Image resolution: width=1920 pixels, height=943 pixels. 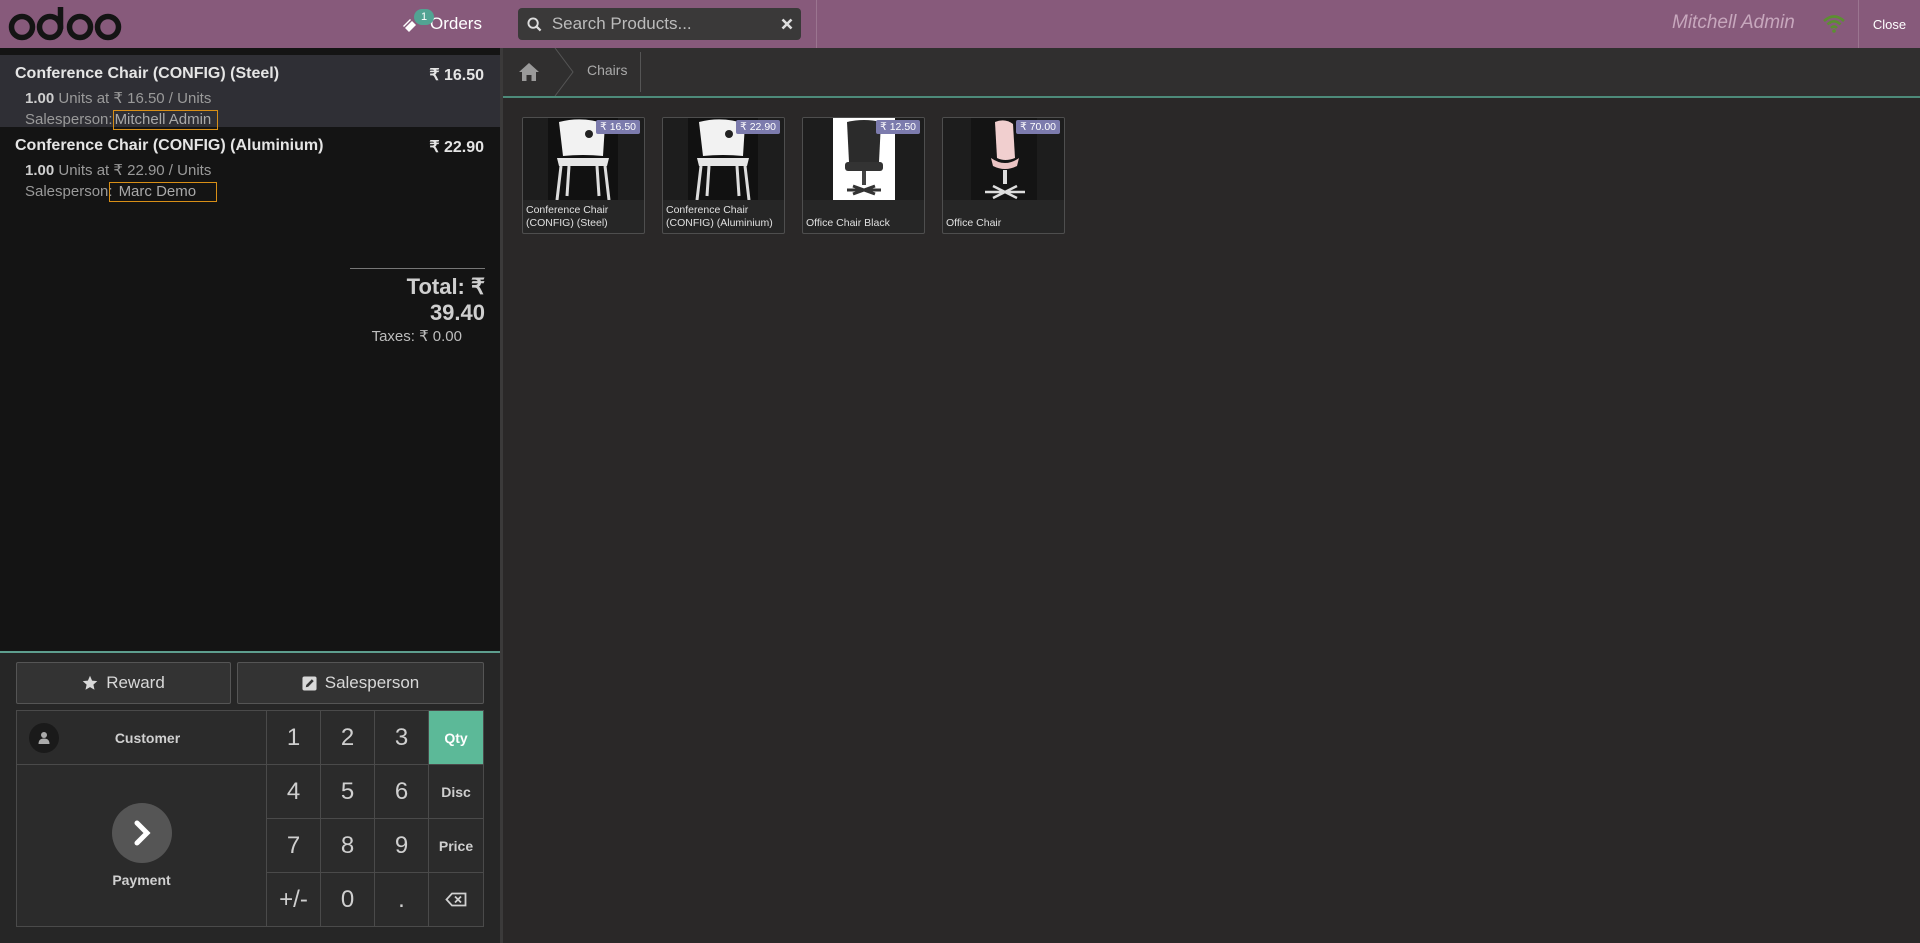 I want to click on home-icon, so click(x=529, y=72).